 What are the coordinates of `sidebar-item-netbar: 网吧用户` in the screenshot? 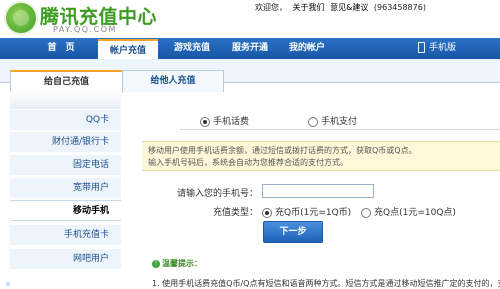 It's located at (65, 258).